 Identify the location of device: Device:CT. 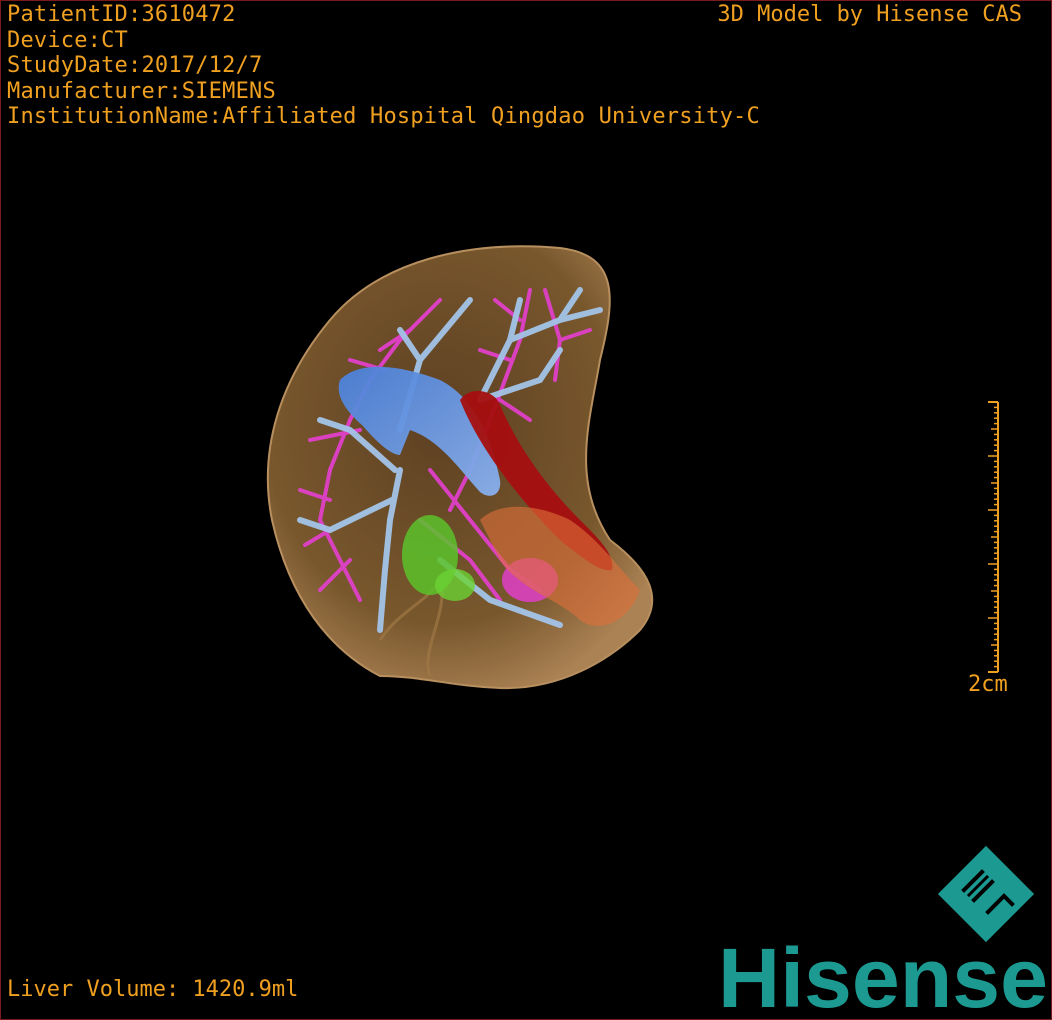
(68, 40).